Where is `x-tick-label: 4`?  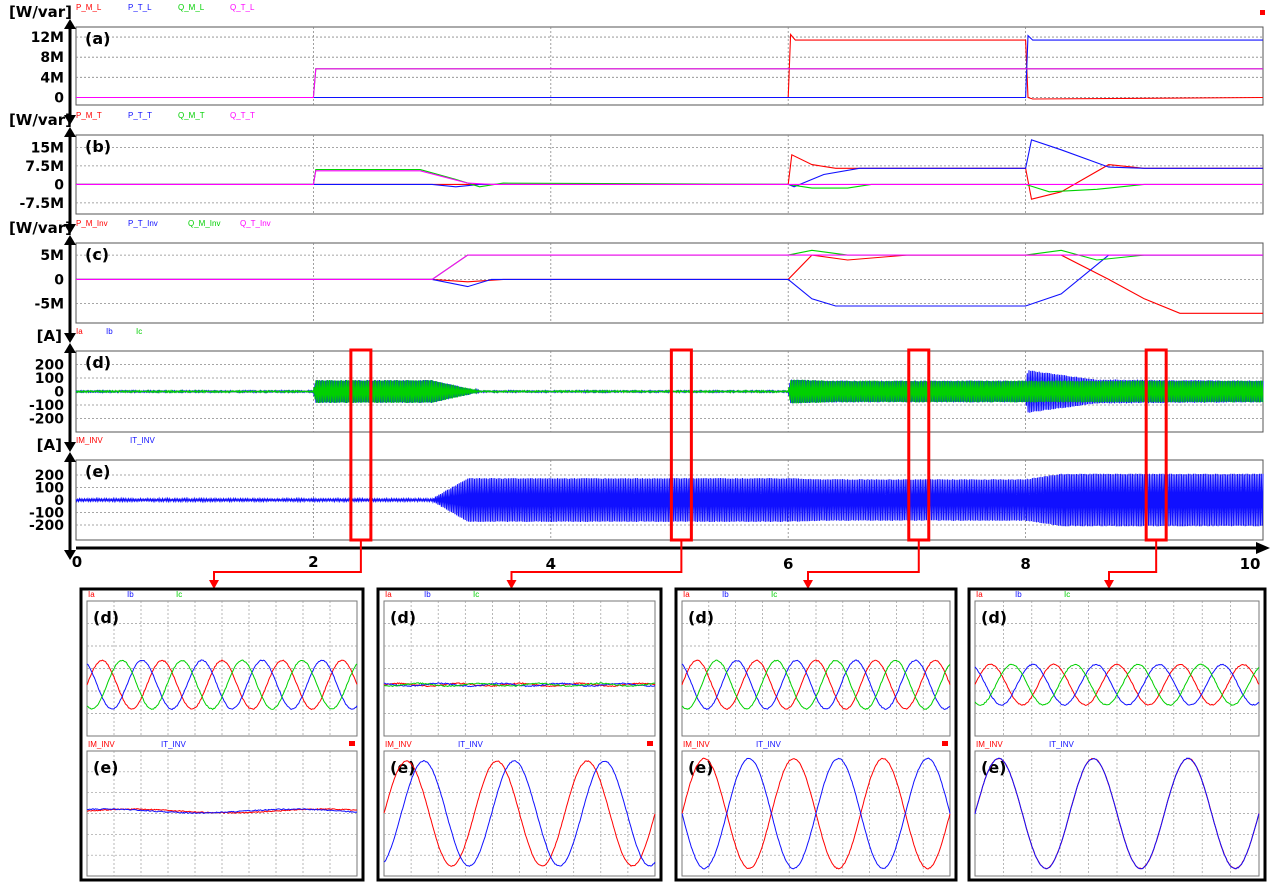 x-tick-label: 4 is located at coordinates (551, 564).